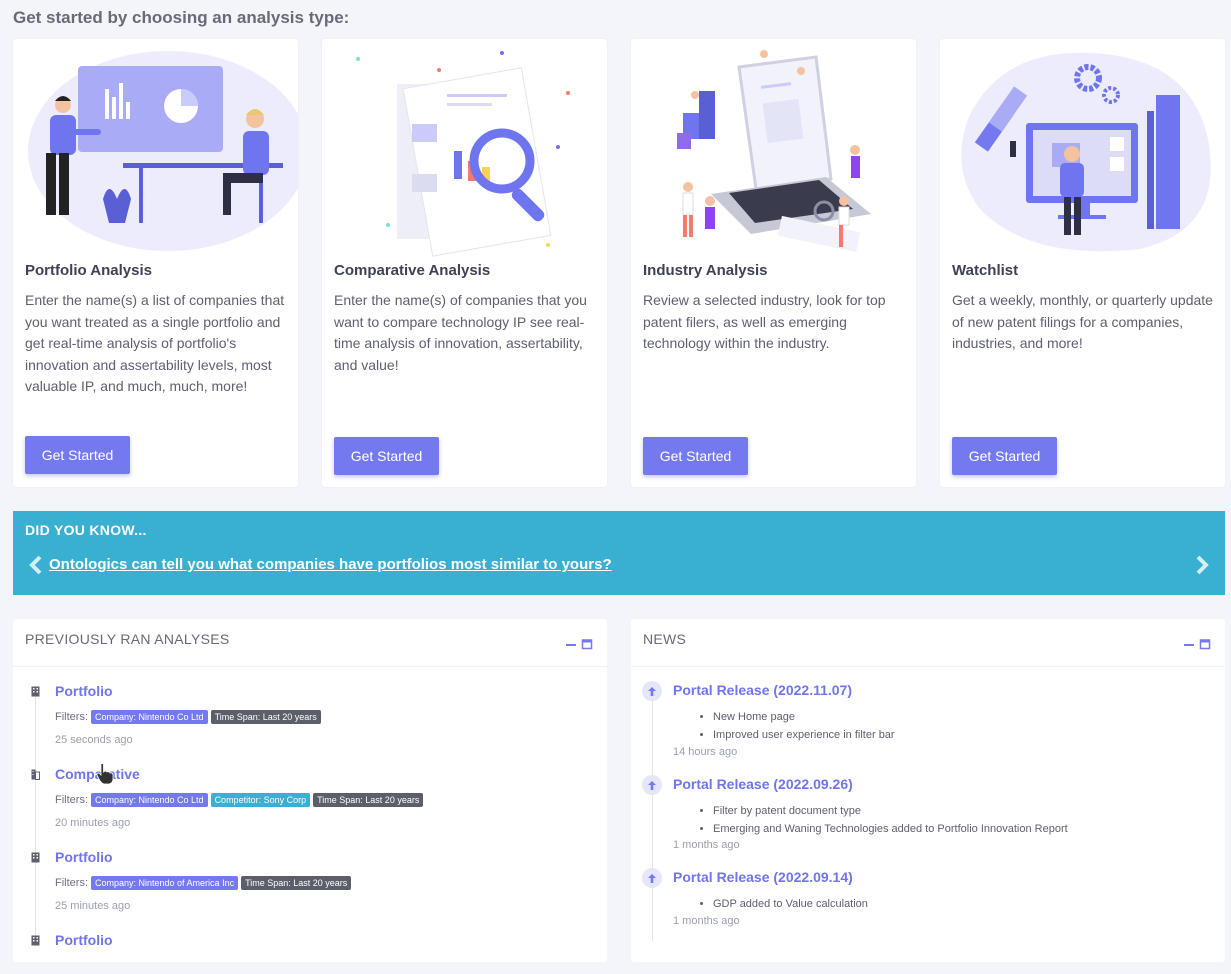 This screenshot has height=974, width=1231. Describe the element at coordinates (165, 883) in the screenshot. I see `company-badge: Company: Nintendo of America Inc` at that location.